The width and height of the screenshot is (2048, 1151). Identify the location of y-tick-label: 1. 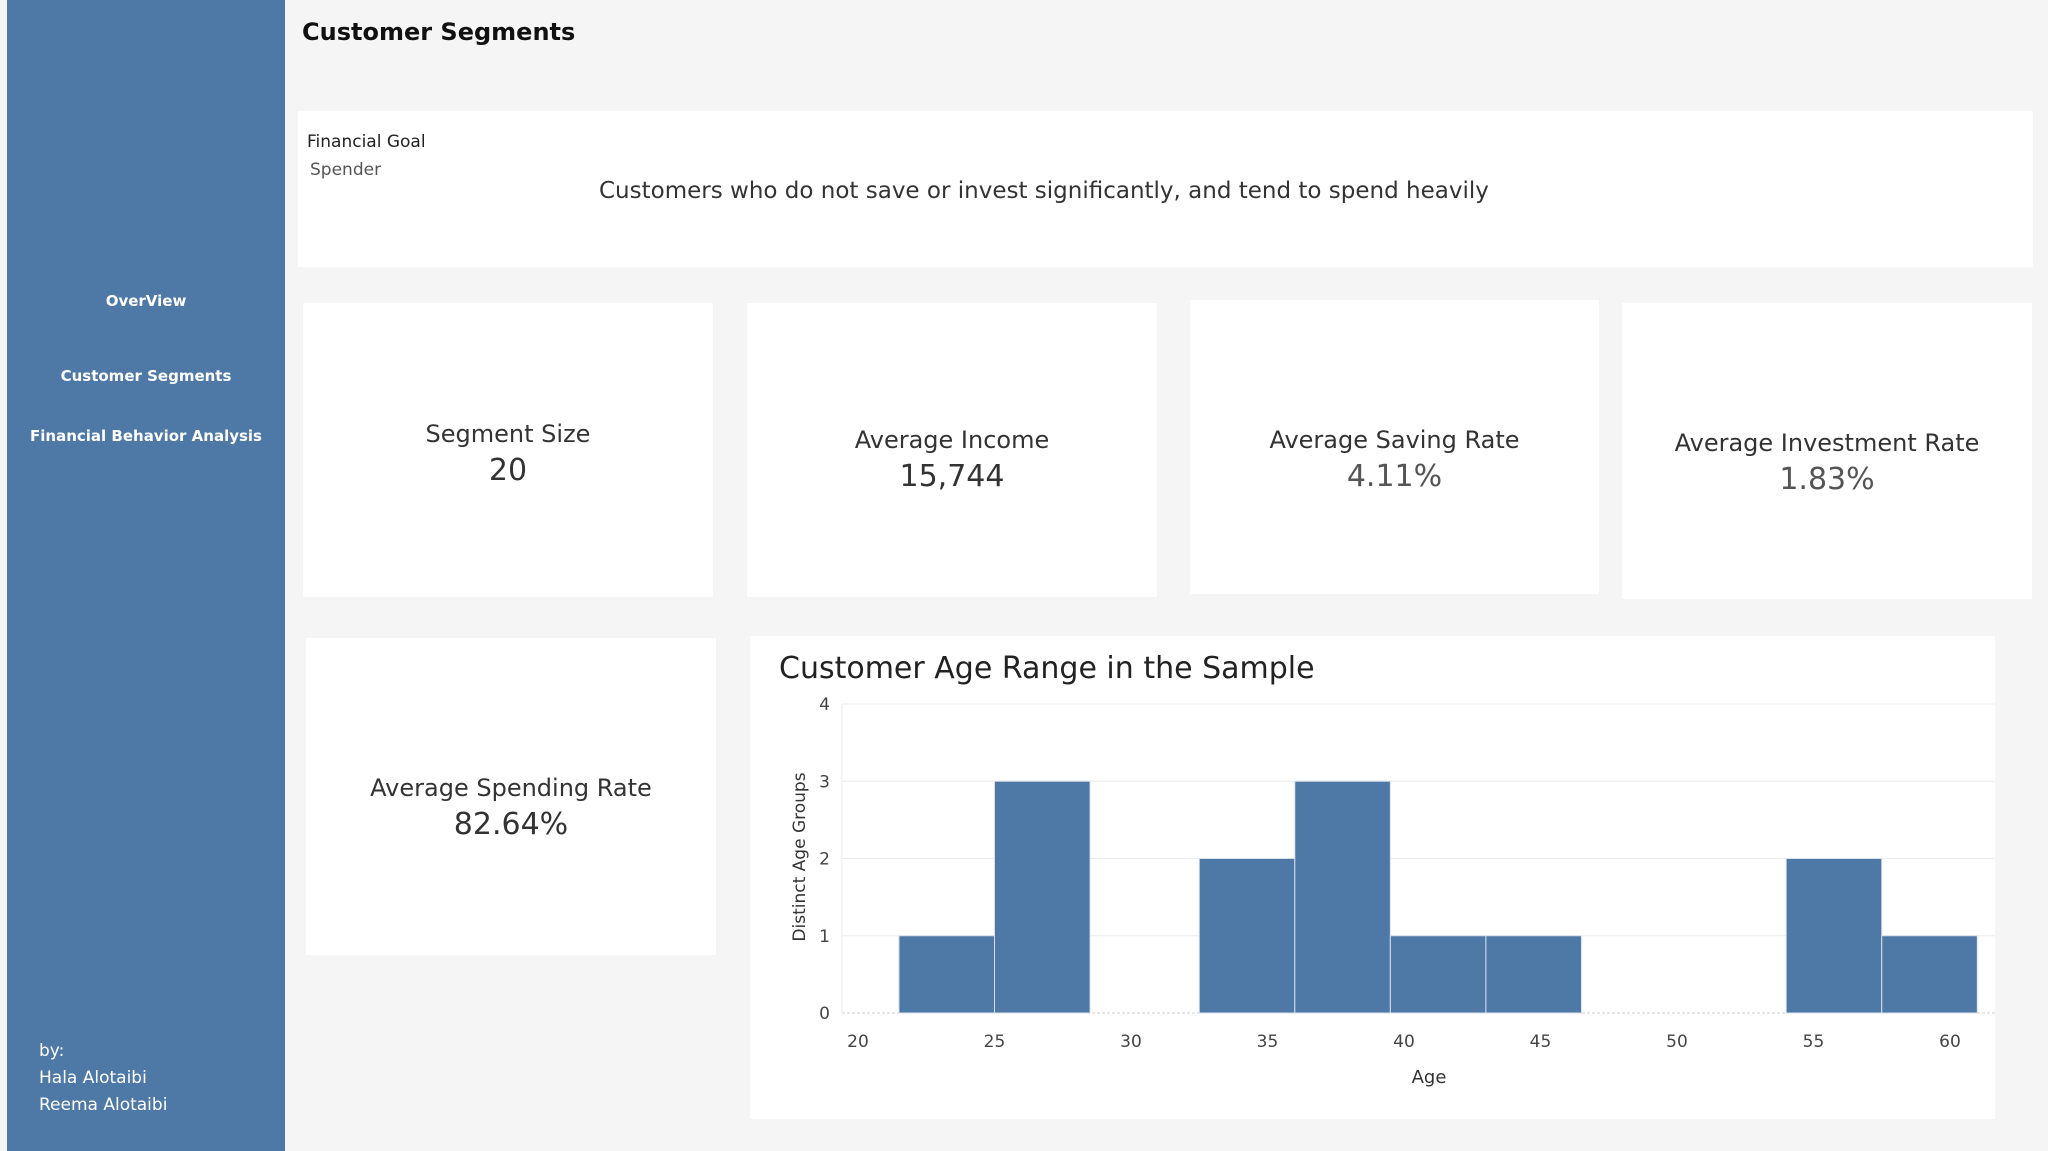
(824, 937).